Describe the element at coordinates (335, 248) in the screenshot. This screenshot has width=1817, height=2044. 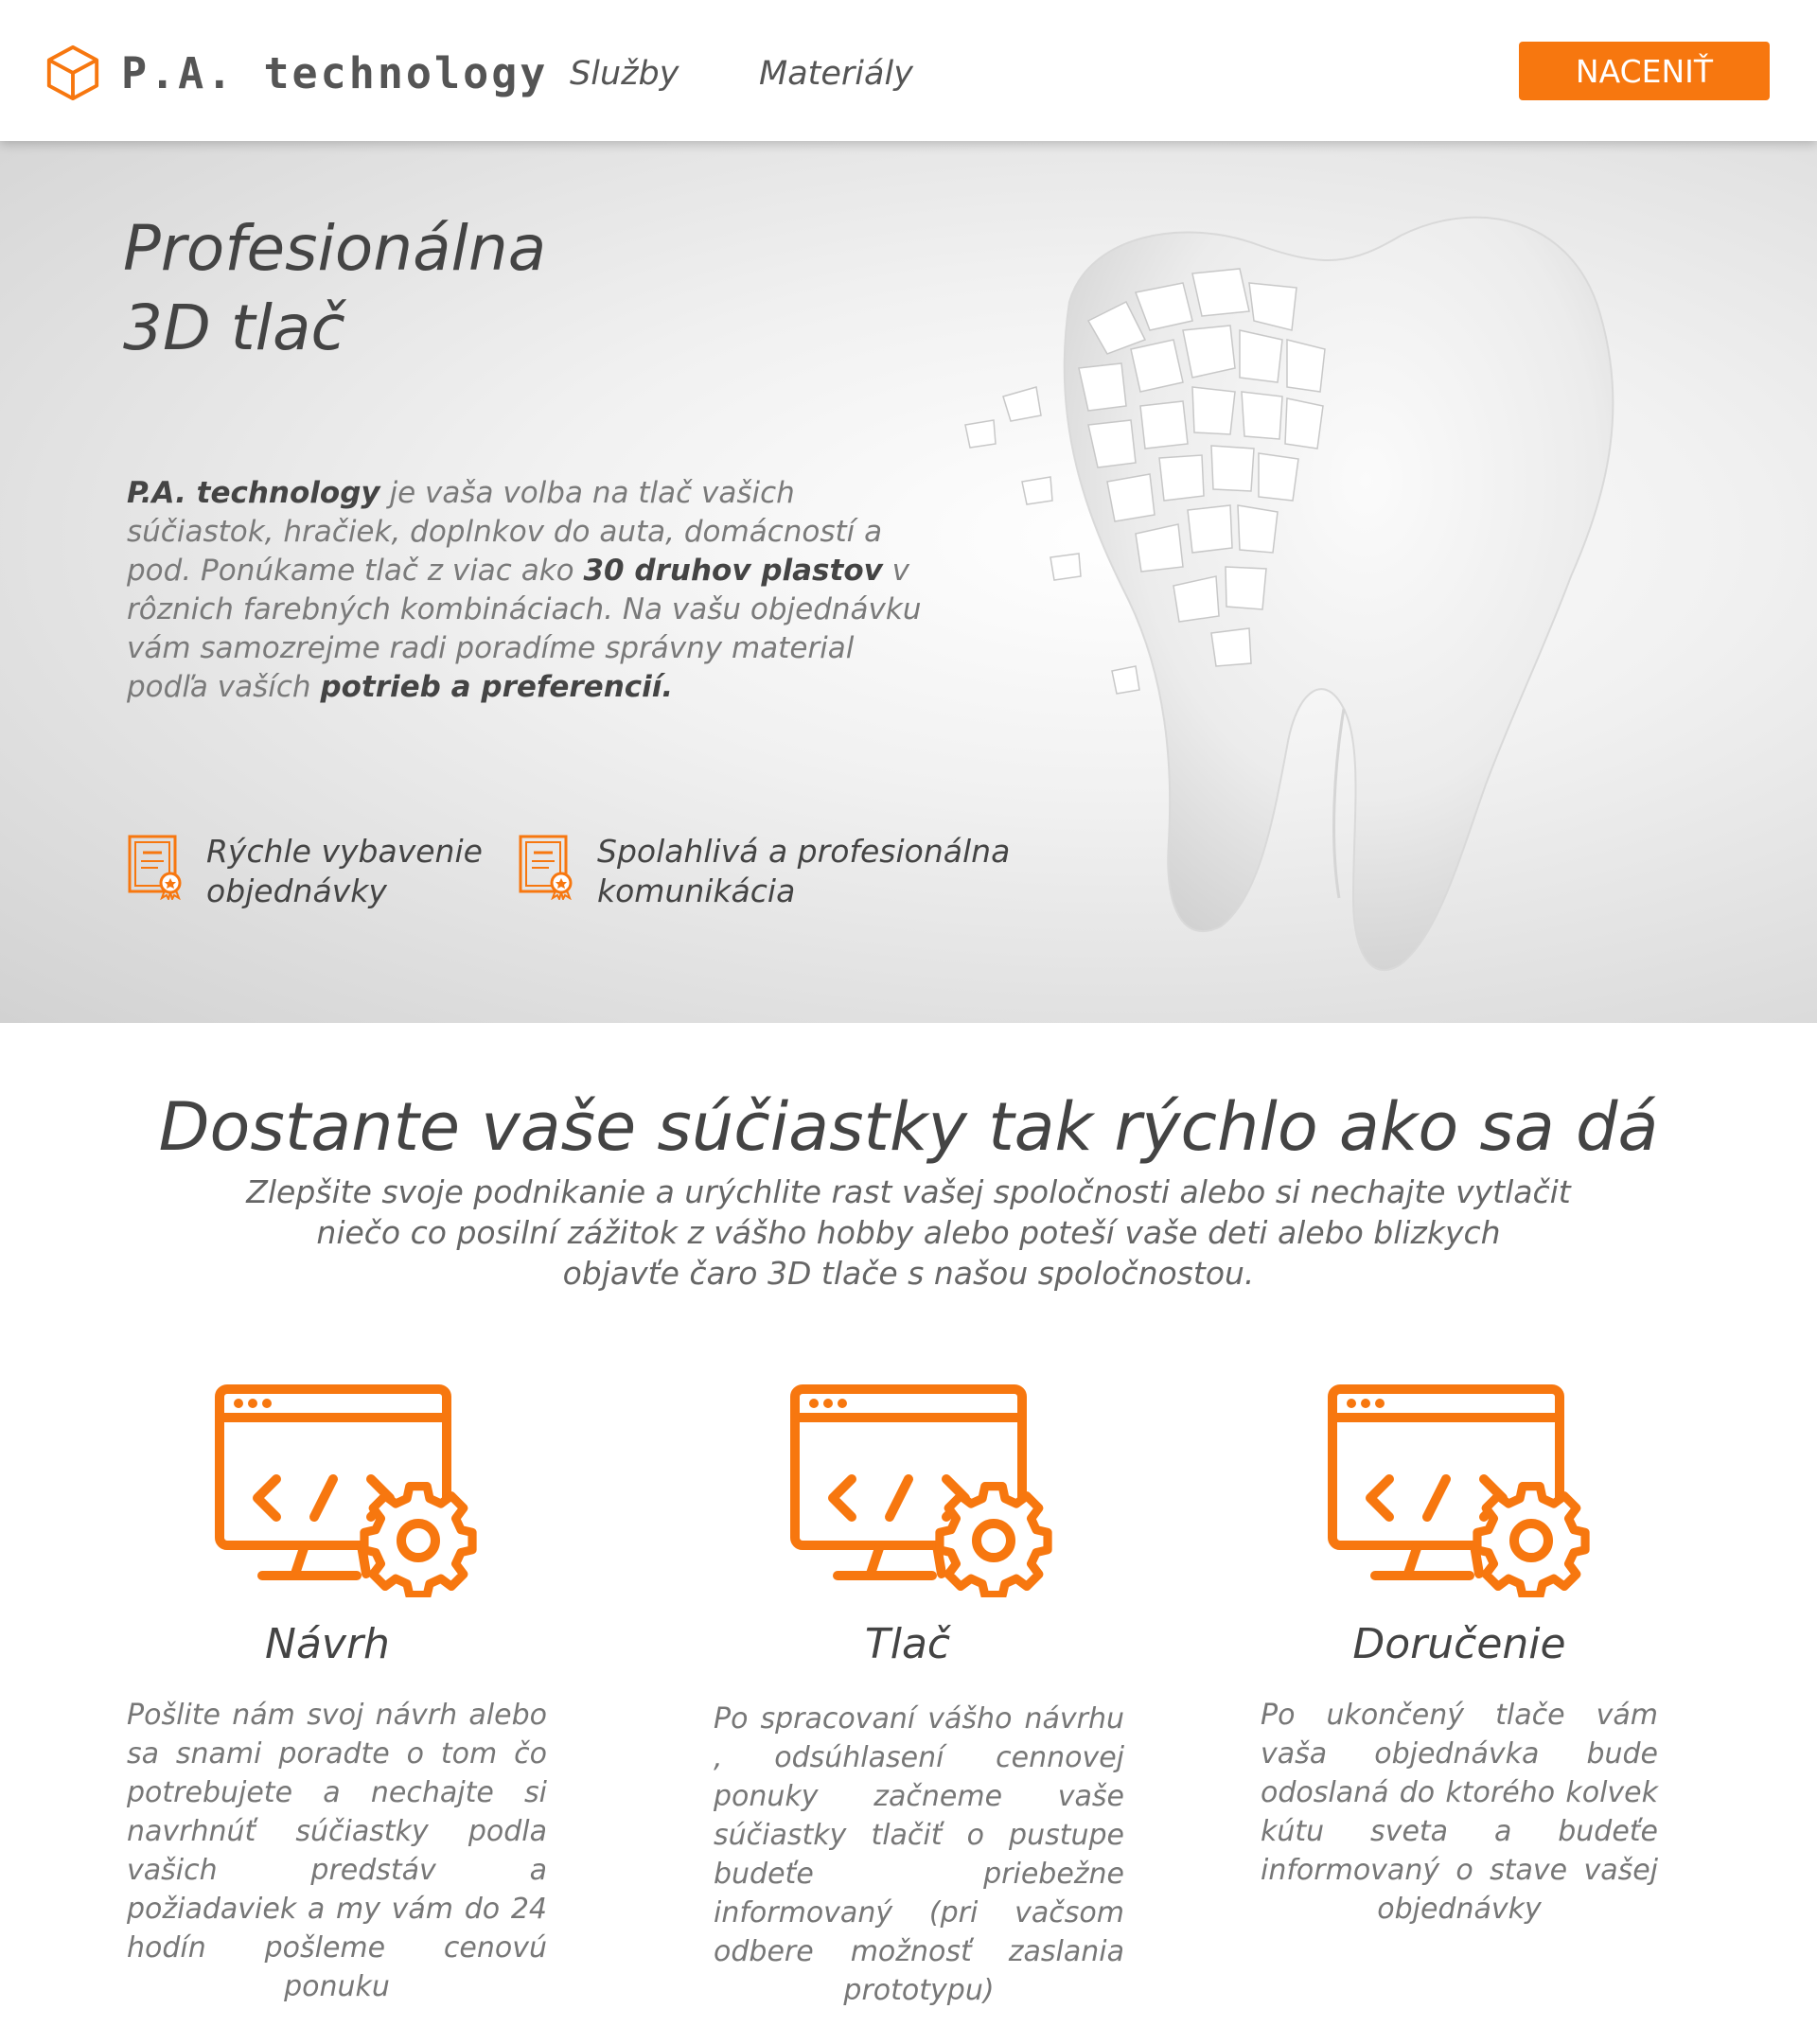
I see `hero-title-line-1: Profesionálna` at that location.